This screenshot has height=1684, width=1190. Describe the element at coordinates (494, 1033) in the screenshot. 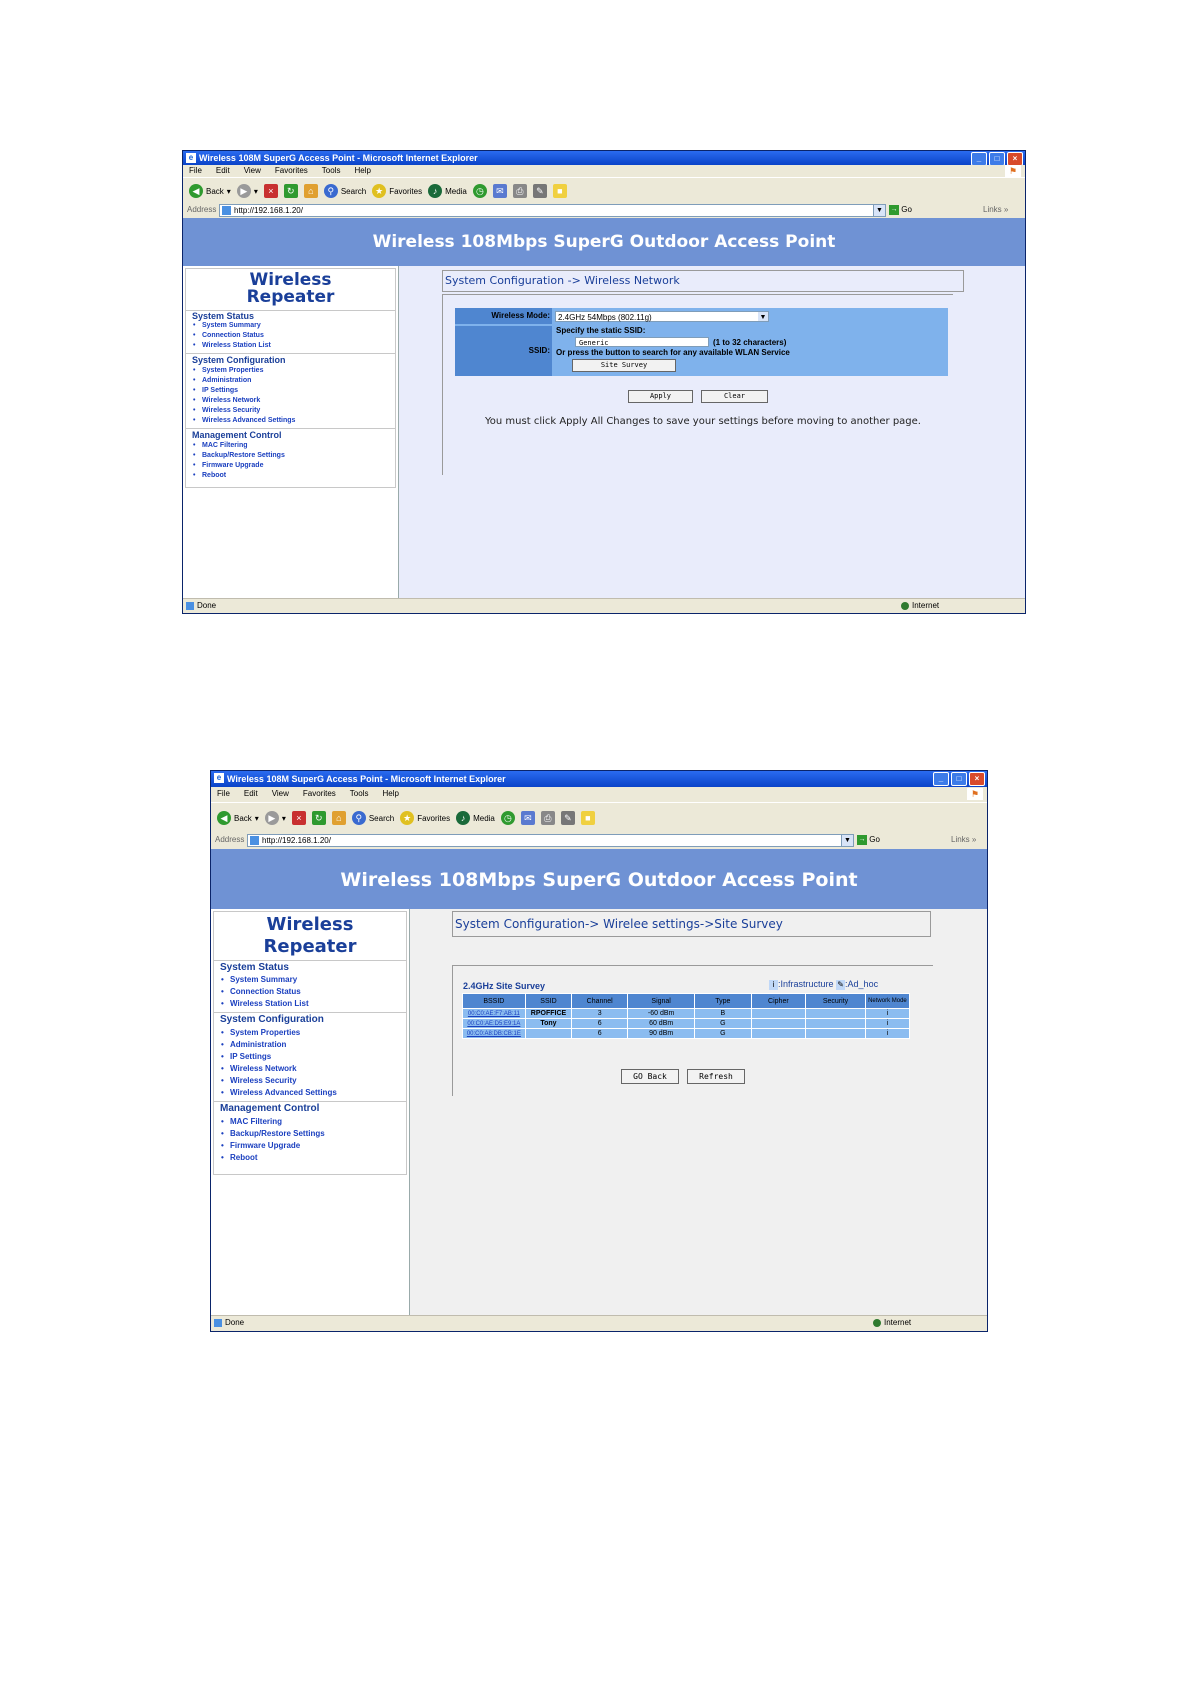

I see `bssid-link: 00:C0:A8:DB:CB:1E` at that location.